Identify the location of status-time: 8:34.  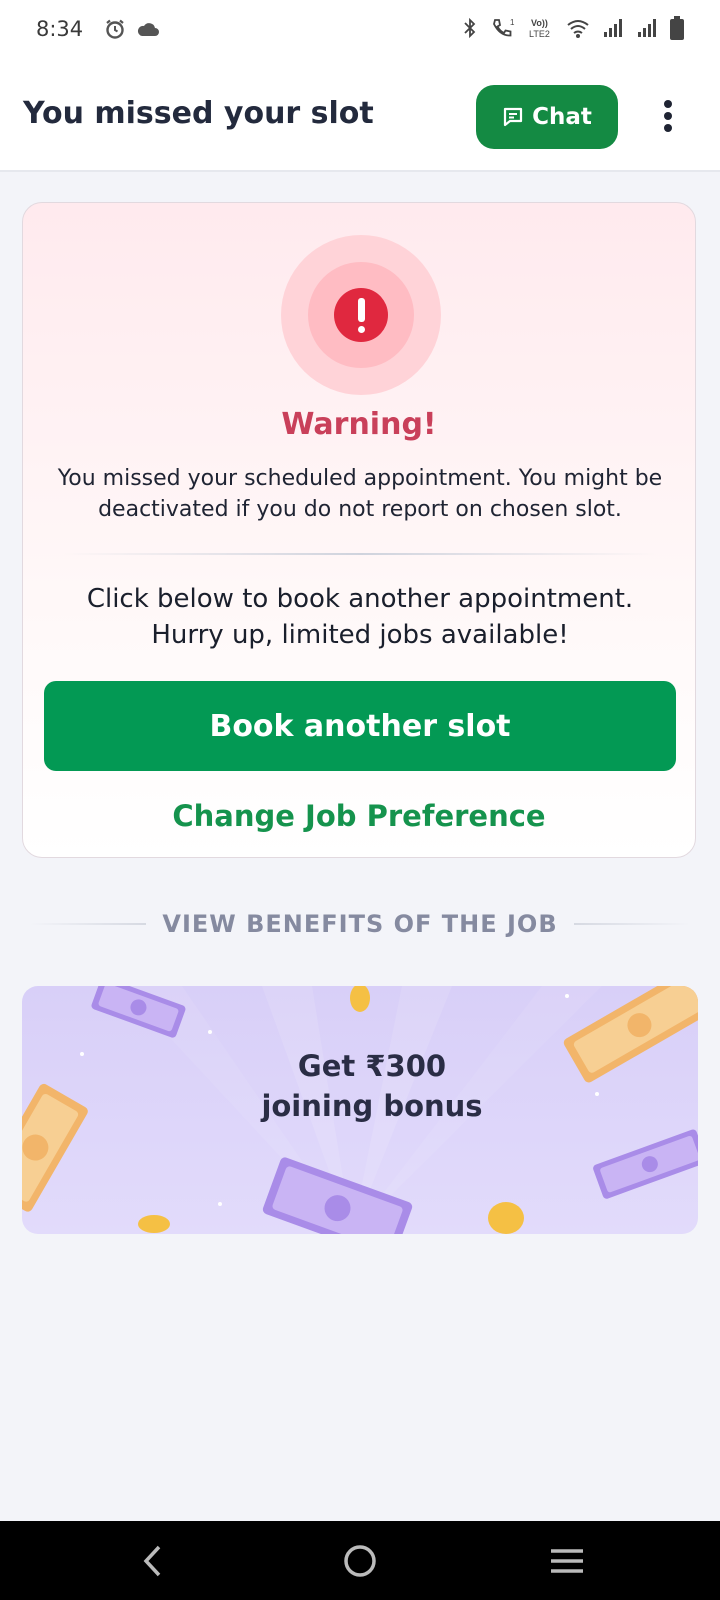
(60, 29).